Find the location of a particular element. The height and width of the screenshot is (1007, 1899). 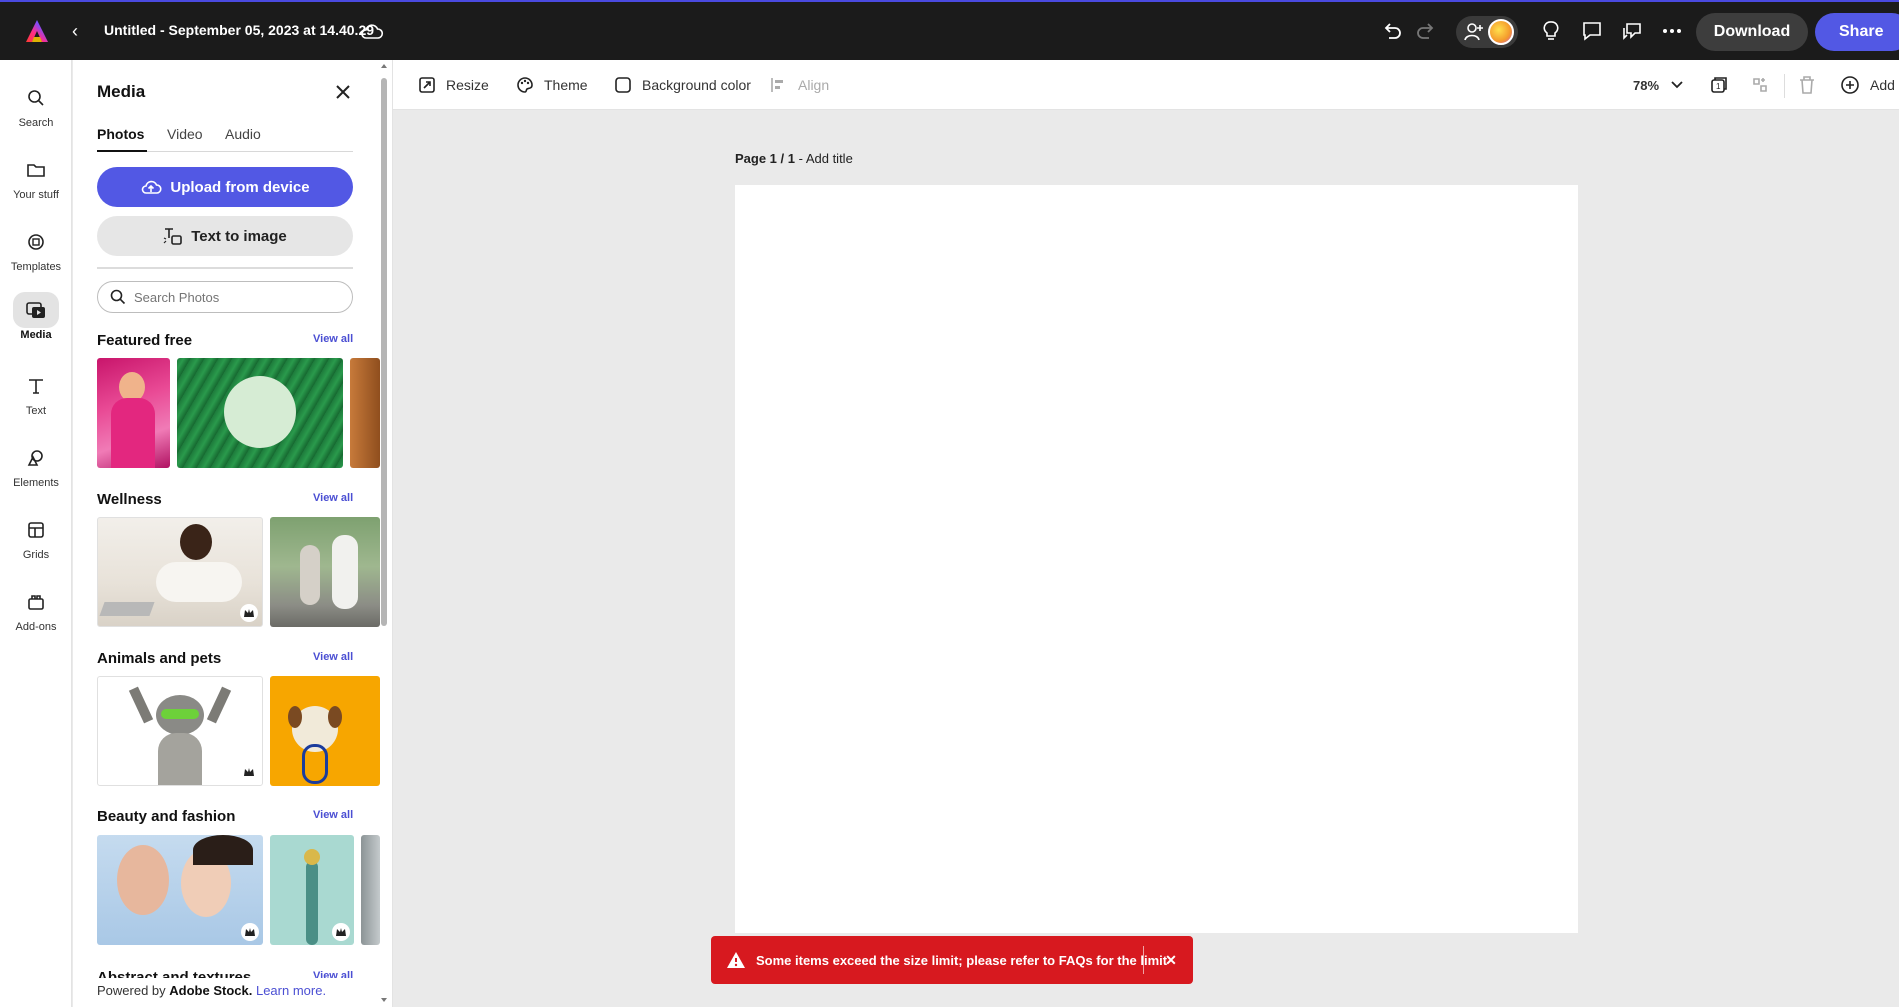

elements-icon is located at coordinates (36, 458).